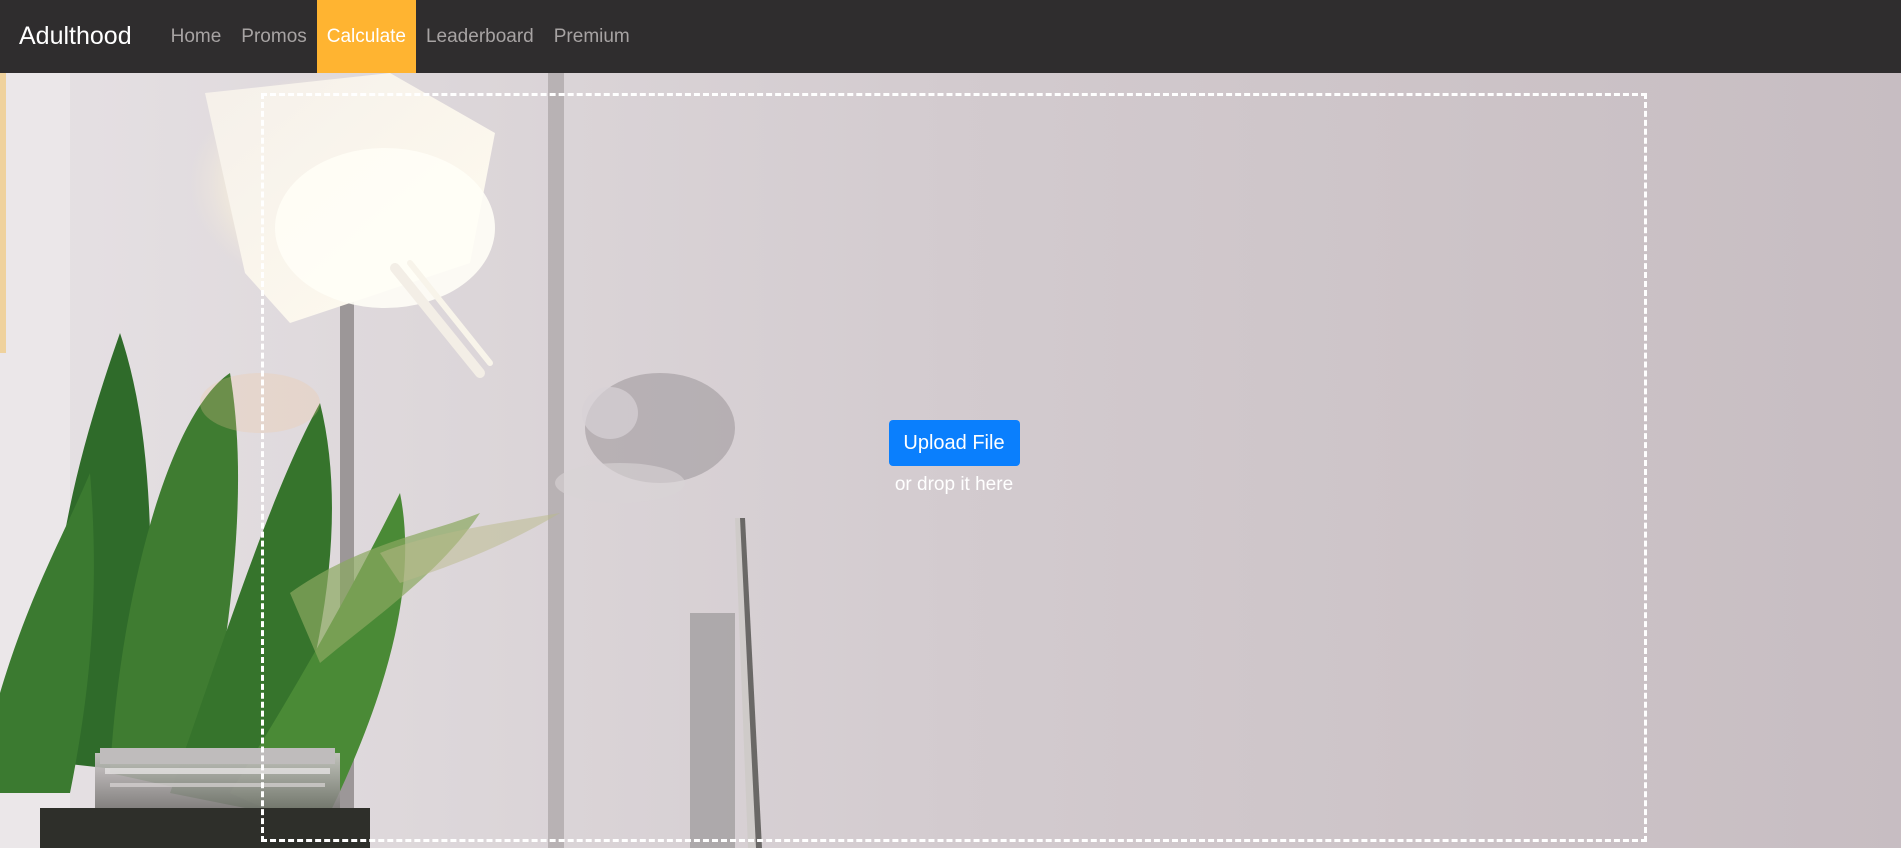  What do you see at coordinates (196, 36) in the screenshot?
I see `nav-home: Home` at bounding box center [196, 36].